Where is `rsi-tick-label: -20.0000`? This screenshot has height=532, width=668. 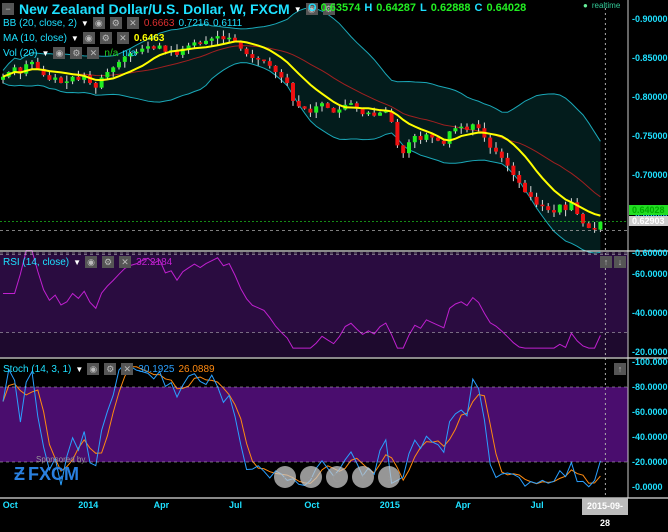
rsi-tick-label: -20.0000 is located at coordinates (650, 352).